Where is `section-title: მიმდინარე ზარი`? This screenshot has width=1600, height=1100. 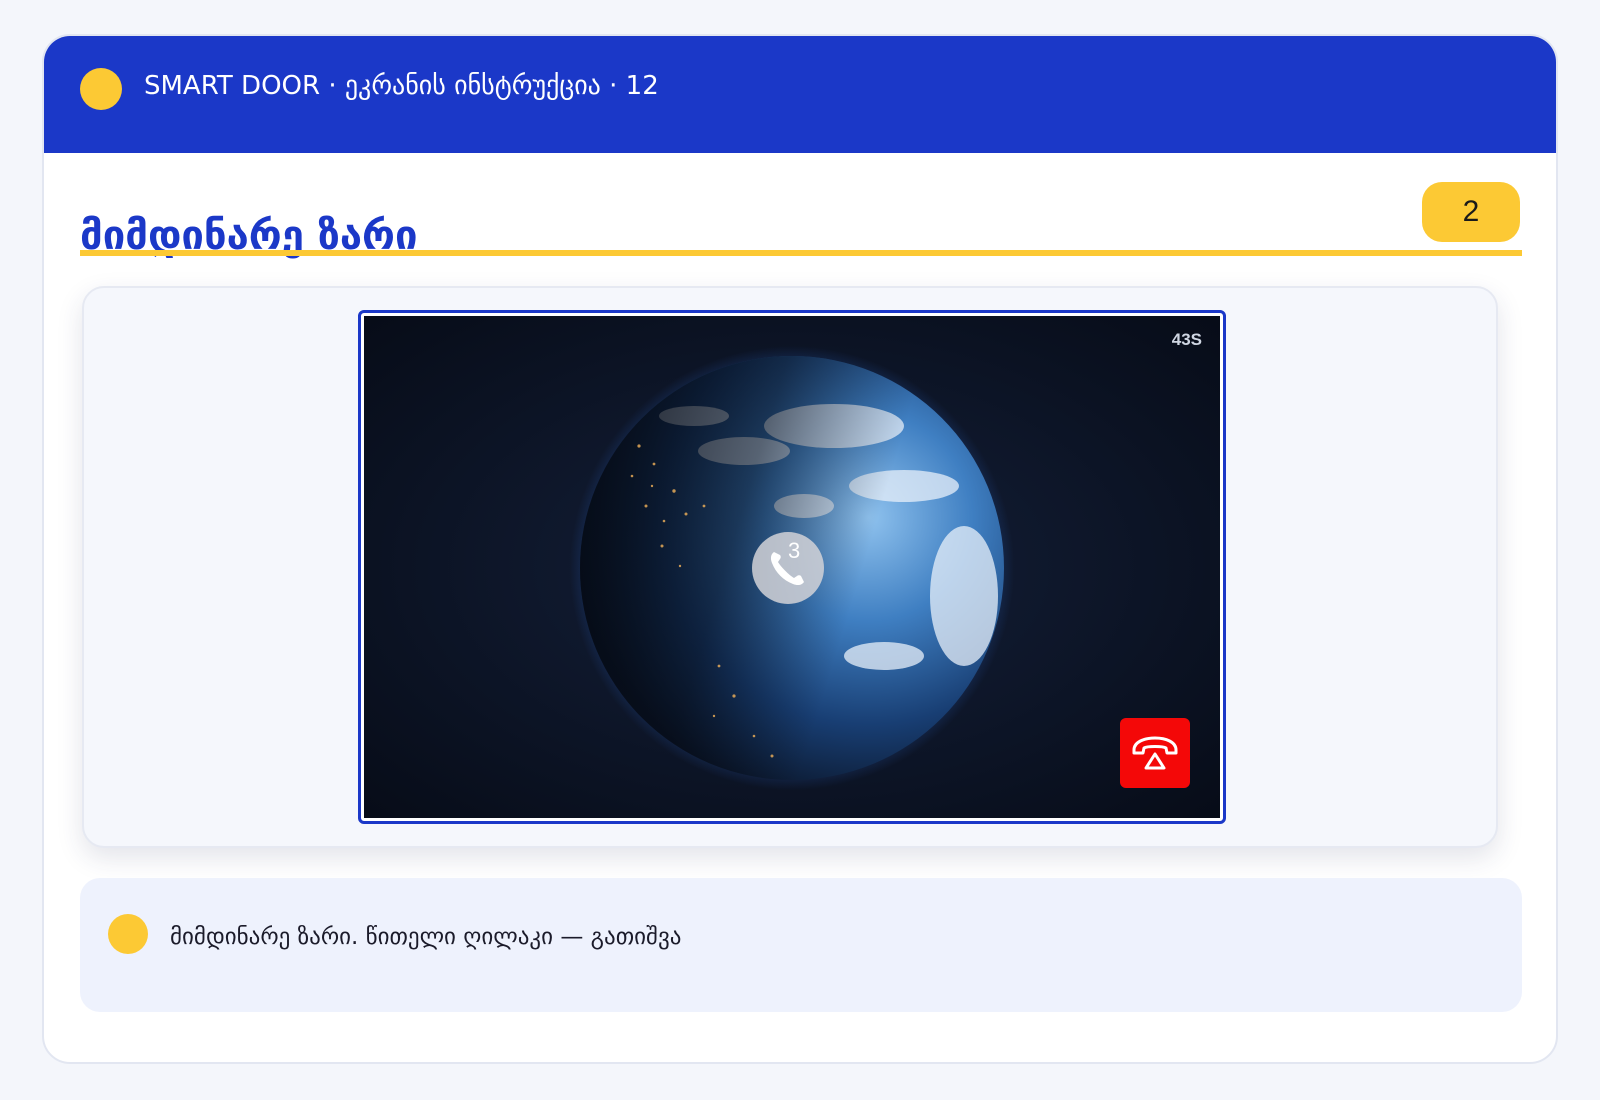 section-title: მიმდინარე ზარი is located at coordinates (249, 236).